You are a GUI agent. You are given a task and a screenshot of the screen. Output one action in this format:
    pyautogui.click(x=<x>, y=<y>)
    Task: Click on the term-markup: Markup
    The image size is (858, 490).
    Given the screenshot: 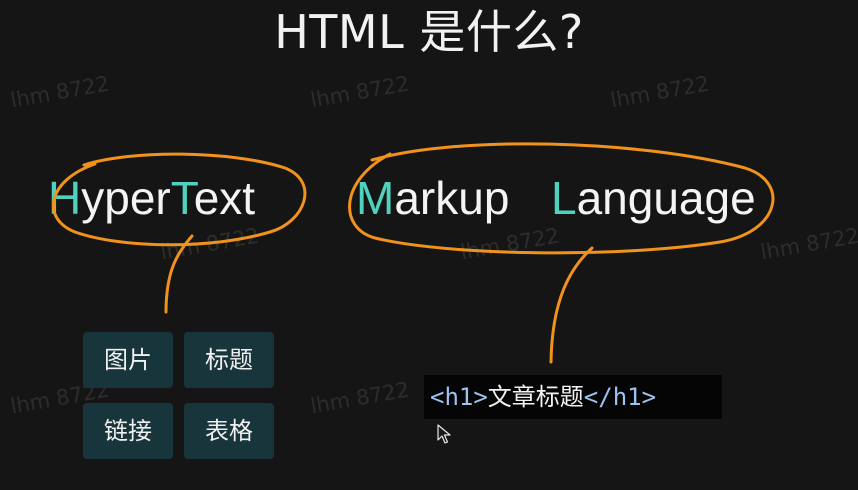 What is the action you would take?
    pyautogui.click(x=432, y=198)
    